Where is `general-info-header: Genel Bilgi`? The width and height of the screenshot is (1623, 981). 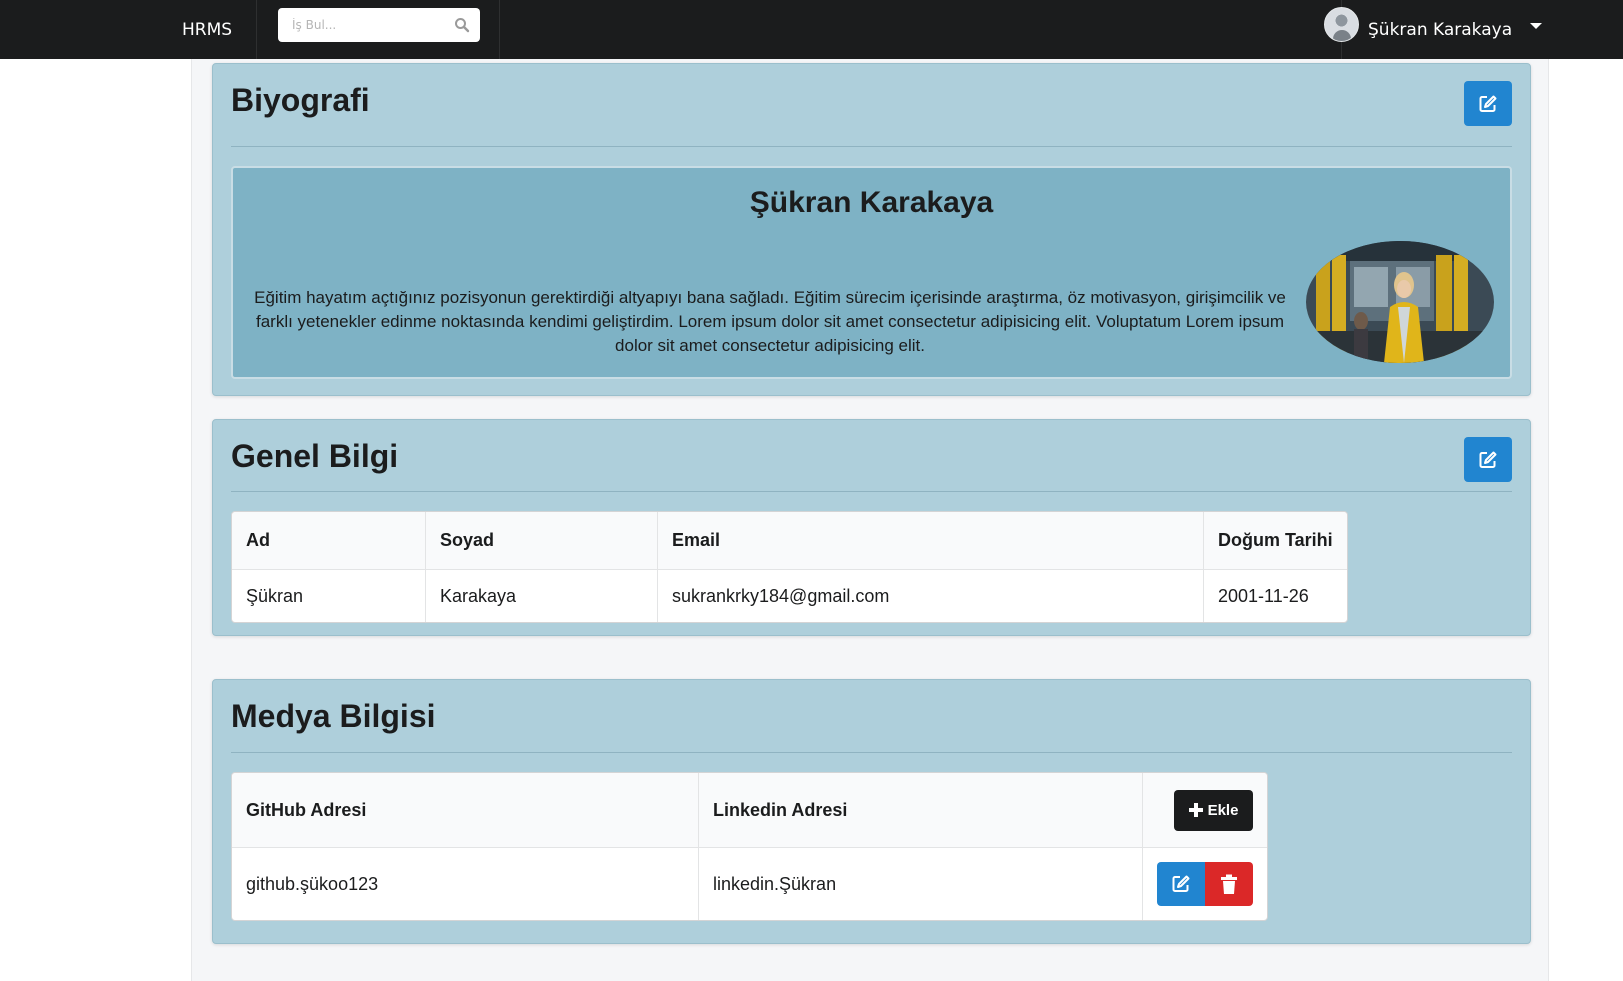 general-info-header: Genel Bilgi is located at coordinates (871, 456).